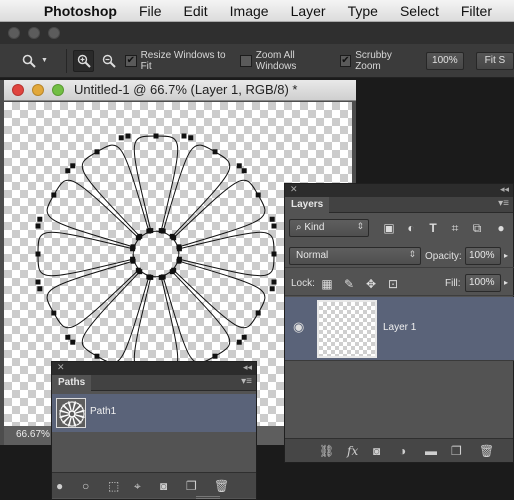 The image size is (514, 500). Describe the element at coordinates (38, 90) in the screenshot. I see `minimize-icon` at that location.